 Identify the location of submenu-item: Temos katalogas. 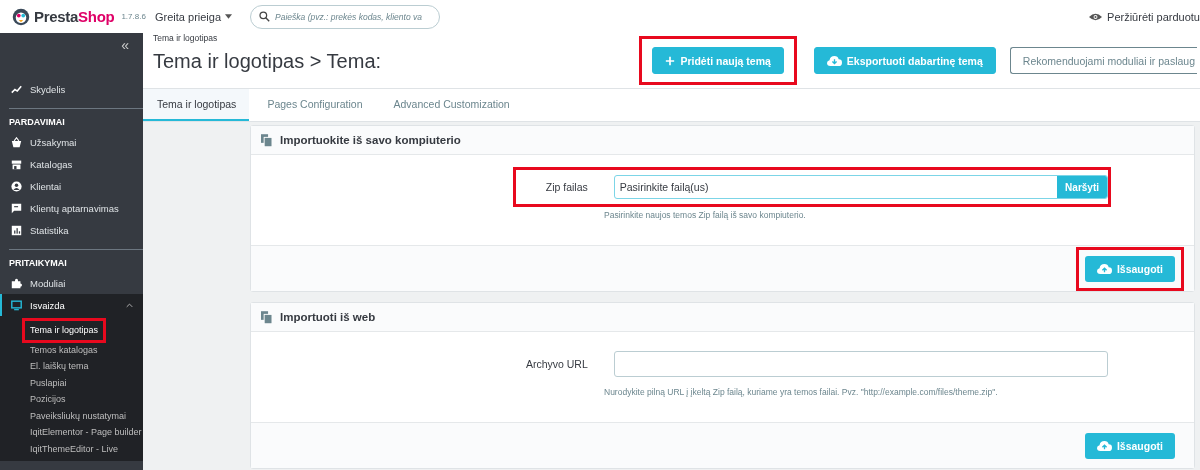
(64, 349).